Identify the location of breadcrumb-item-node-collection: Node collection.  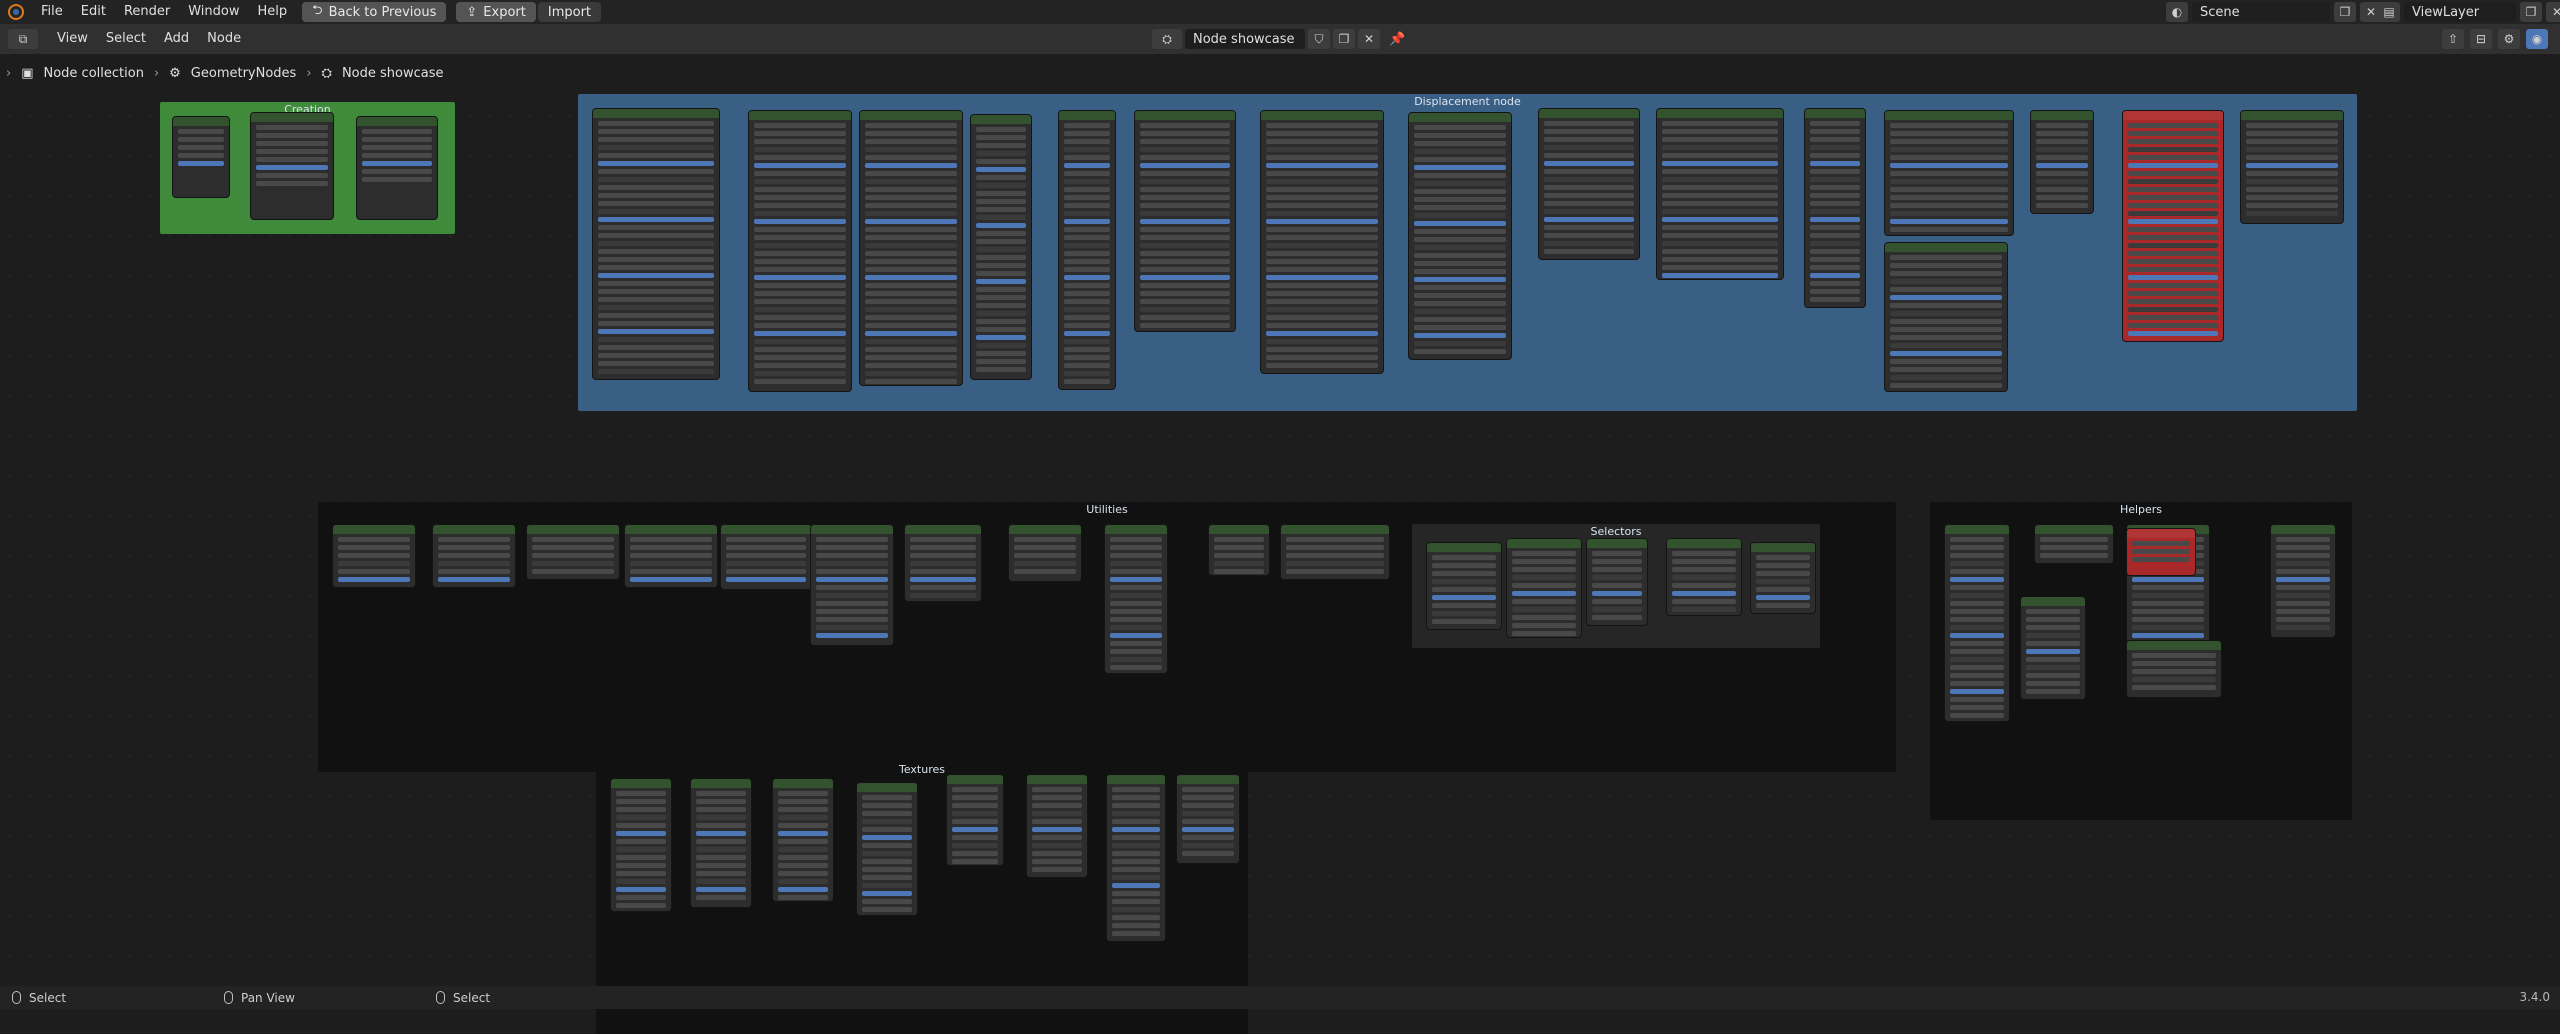
(94, 73).